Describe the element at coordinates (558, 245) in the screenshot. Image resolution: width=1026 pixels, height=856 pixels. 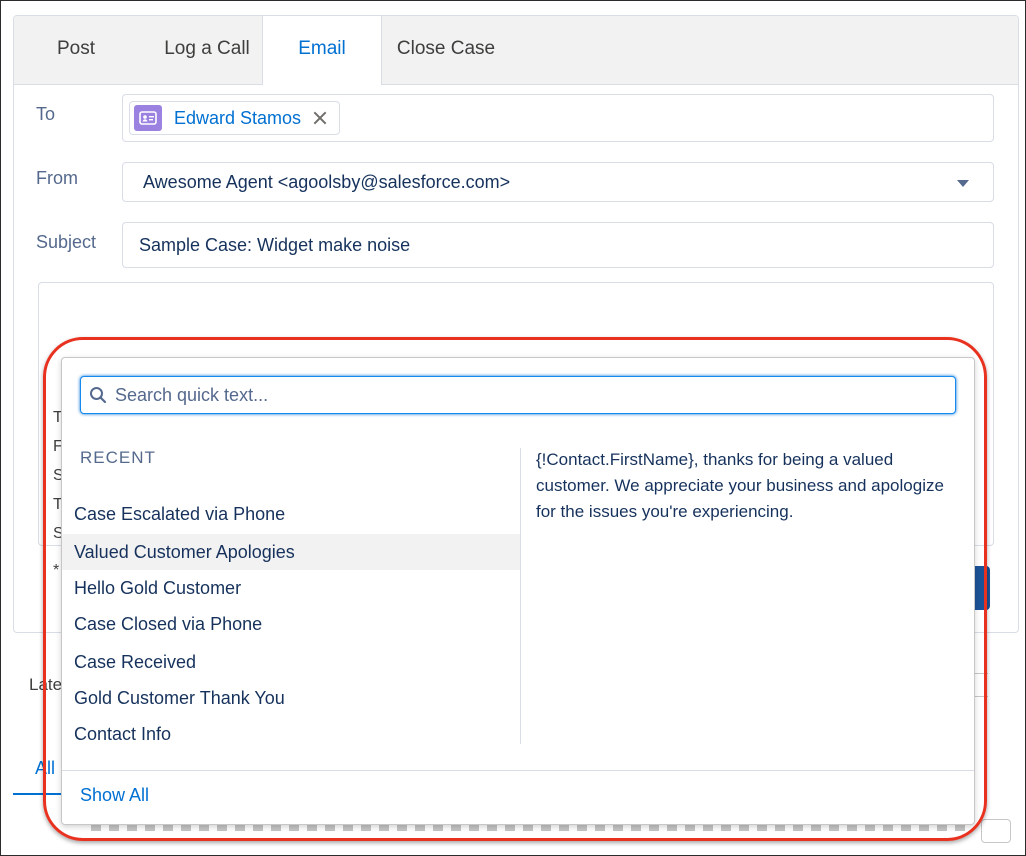
I see `subject-input: Sample Case: Widget make noise` at that location.